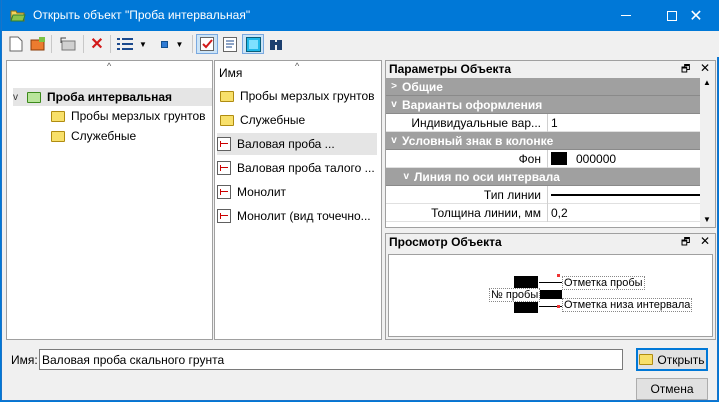  I want to click on open-button: Открыть, so click(672, 359).